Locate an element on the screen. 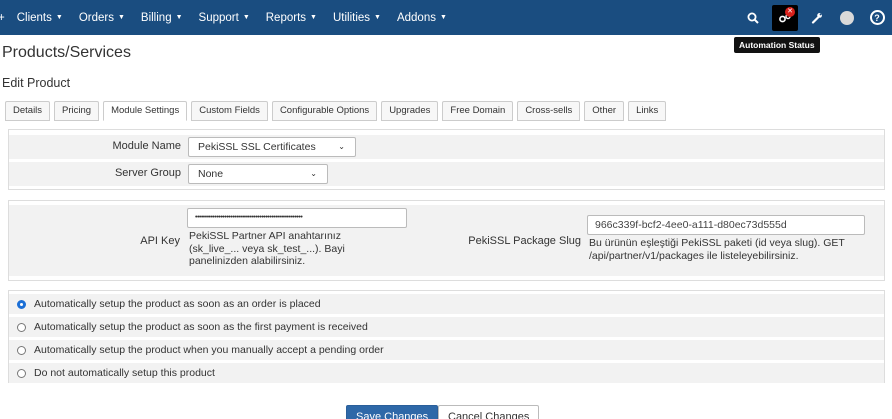 The image size is (892, 419). tab-free-domain: Free Domain is located at coordinates (478, 111).